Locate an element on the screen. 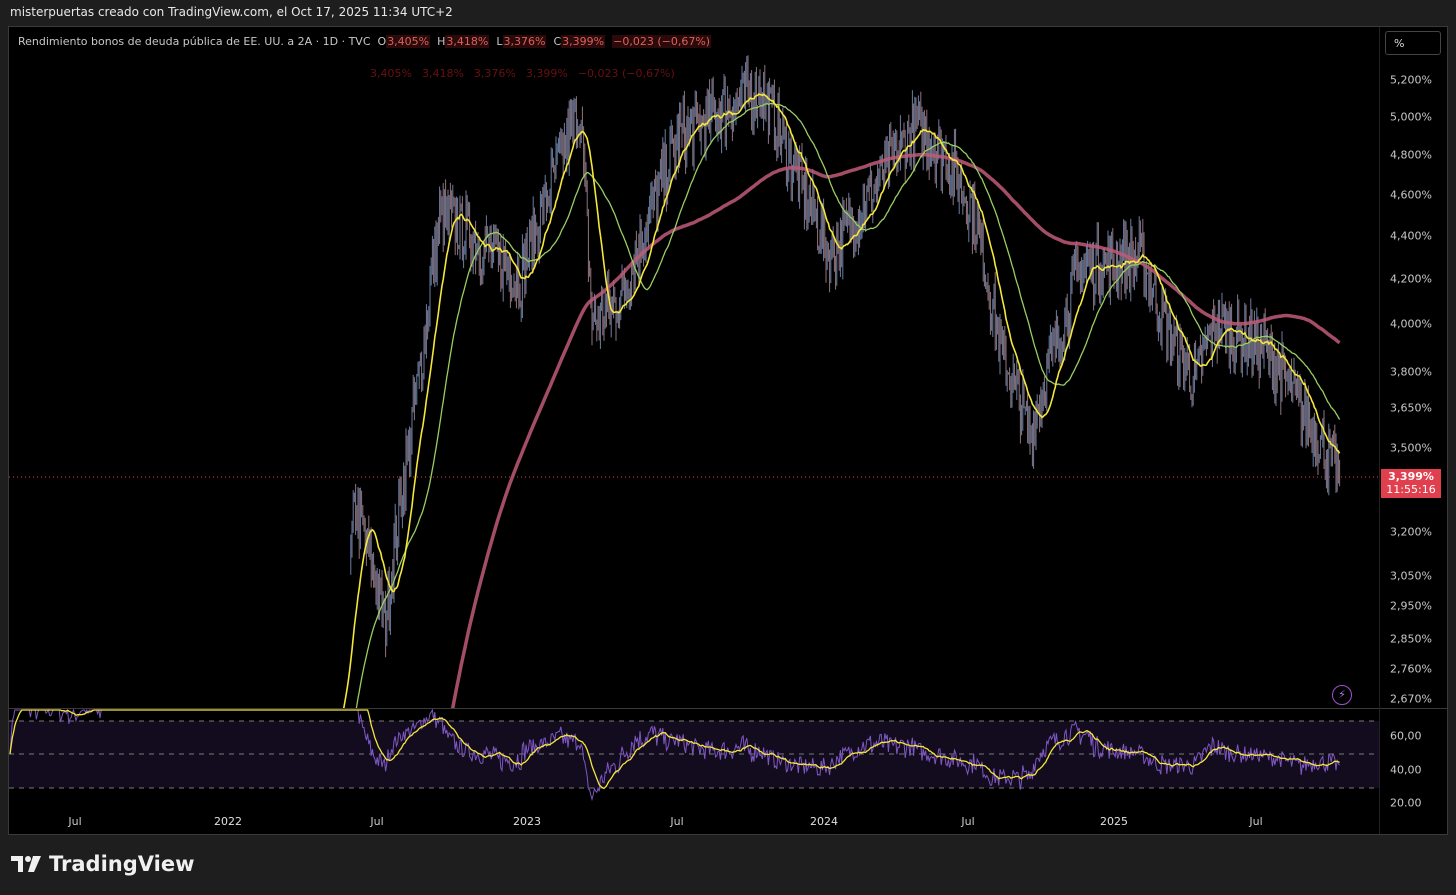  percent-scale-button: % is located at coordinates (1413, 43).